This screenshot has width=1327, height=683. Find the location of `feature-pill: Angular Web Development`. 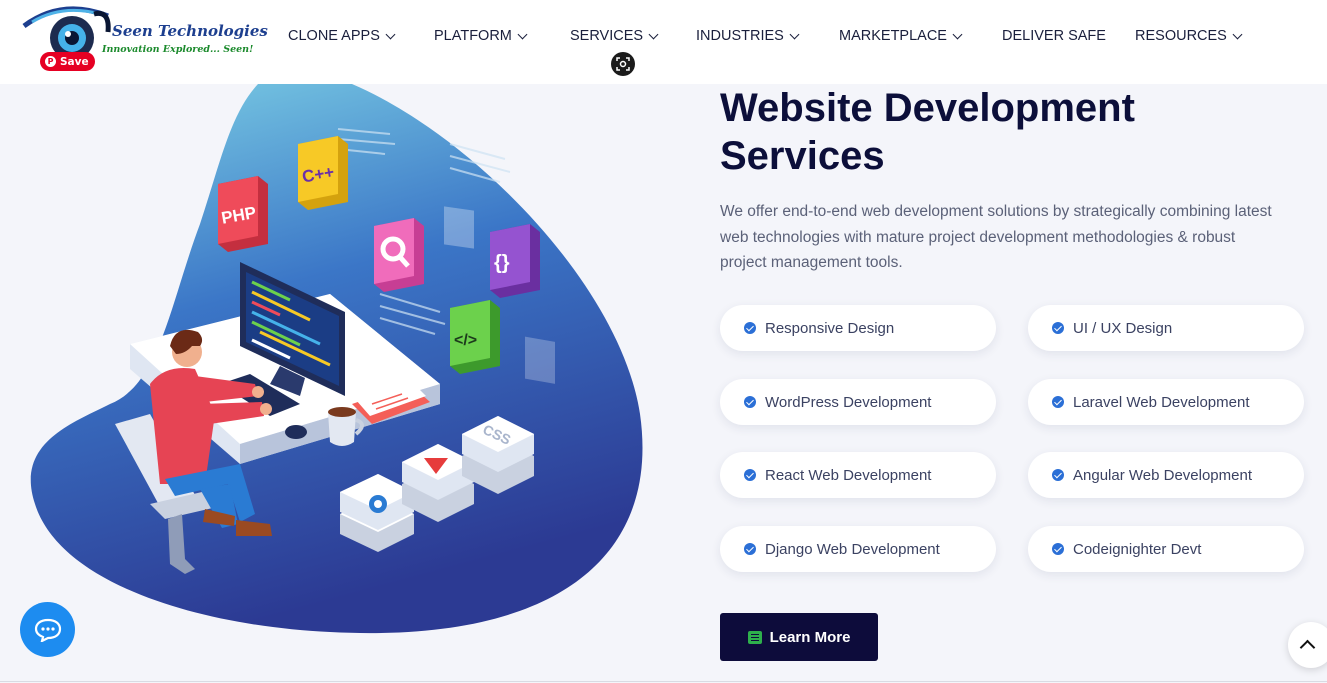

feature-pill: Angular Web Development is located at coordinates (1166, 475).